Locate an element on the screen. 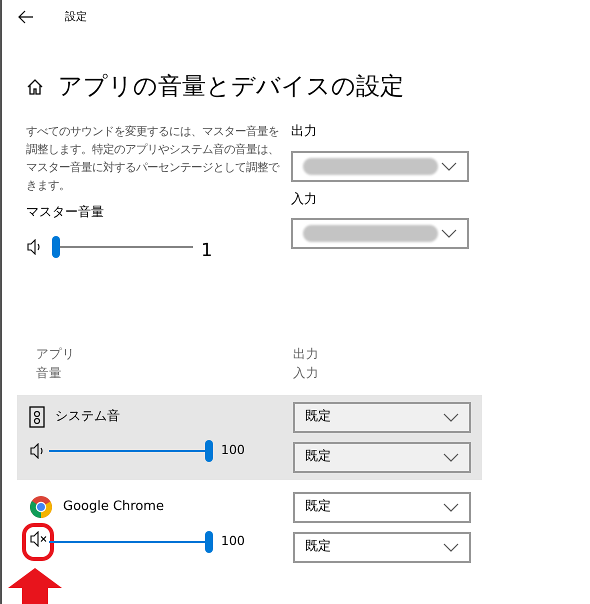 Image resolution: width=590 pixels, height=604 pixels. master-volume-label: マスター音量 is located at coordinates (65, 213).